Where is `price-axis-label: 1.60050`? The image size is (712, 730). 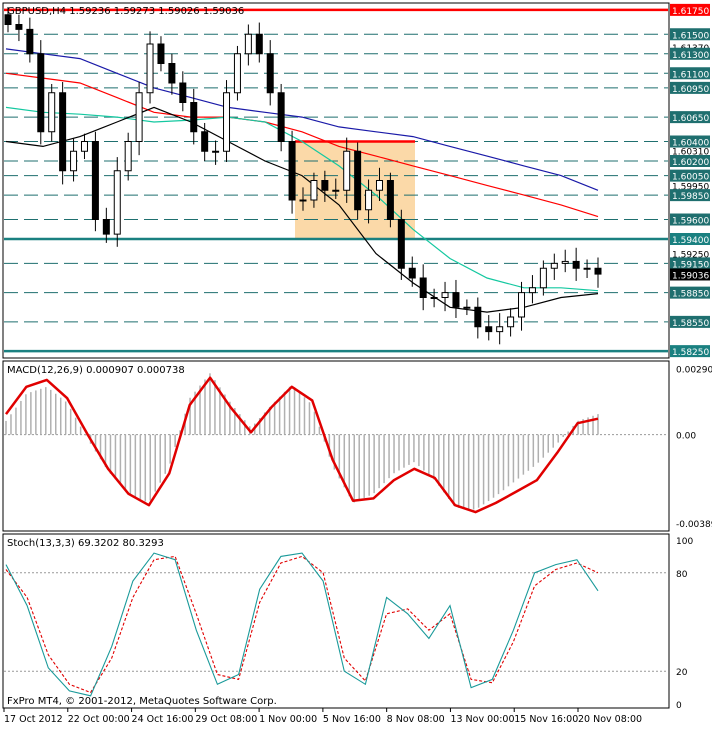 price-axis-label: 1.60050 is located at coordinates (690, 178).